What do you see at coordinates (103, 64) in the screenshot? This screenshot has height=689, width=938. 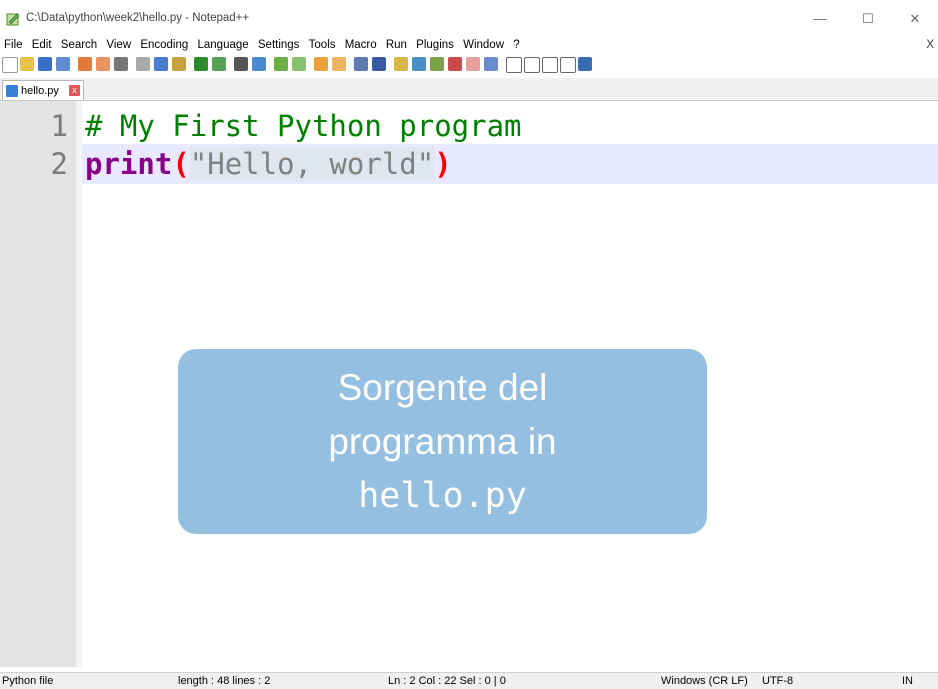 I see `close-all-icon` at bounding box center [103, 64].